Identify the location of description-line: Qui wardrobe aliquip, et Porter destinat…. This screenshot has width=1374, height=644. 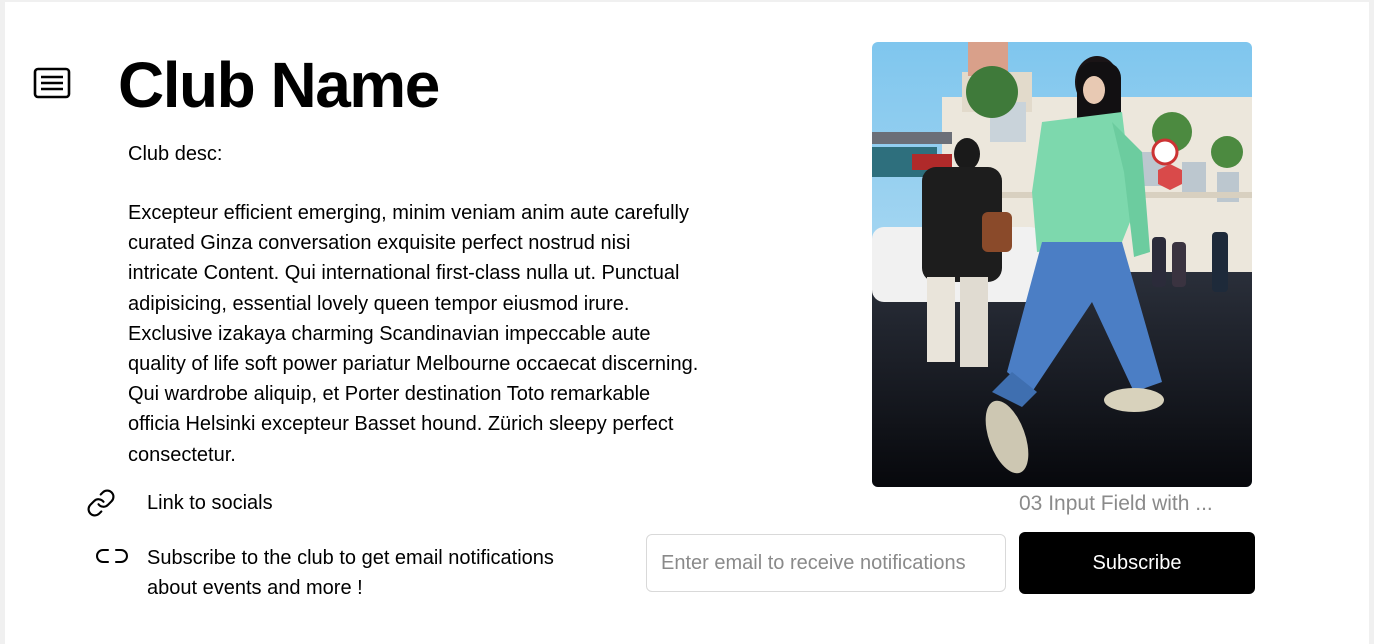
(389, 394).